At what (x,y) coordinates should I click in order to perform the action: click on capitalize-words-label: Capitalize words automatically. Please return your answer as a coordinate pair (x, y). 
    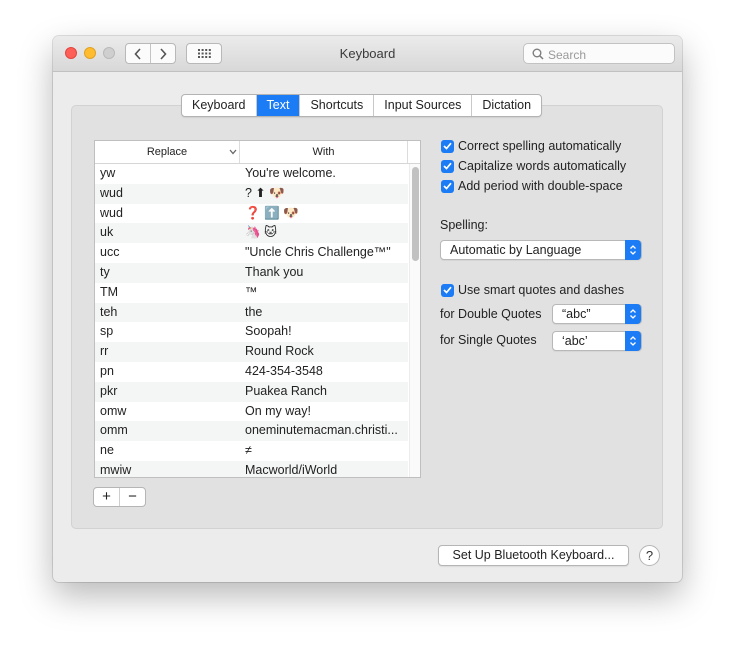
    Looking at the image, I should click on (542, 166).